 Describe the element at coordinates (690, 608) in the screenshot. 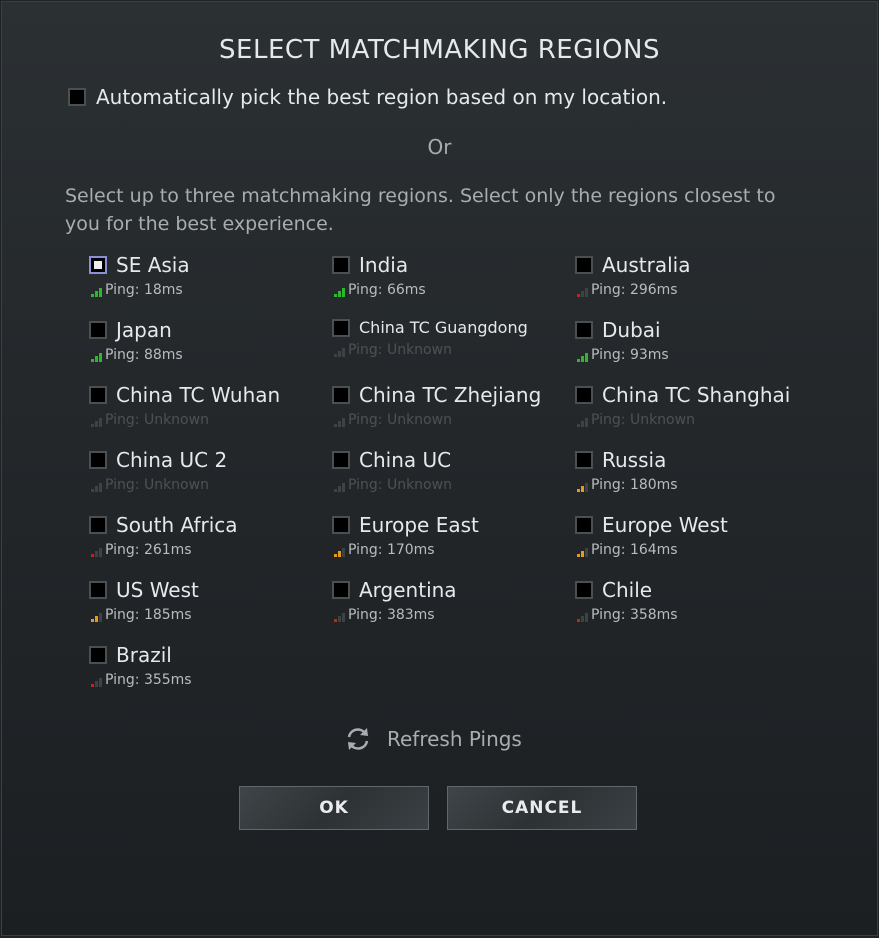

I see `region-option: Chile Ping: 358ms` at that location.